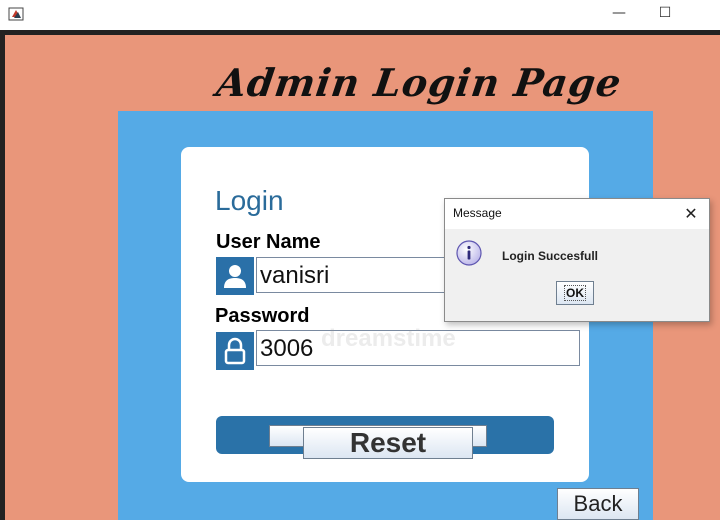 The height and width of the screenshot is (520, 720). I want to click on close-icon: ✕, so click(691, 214).